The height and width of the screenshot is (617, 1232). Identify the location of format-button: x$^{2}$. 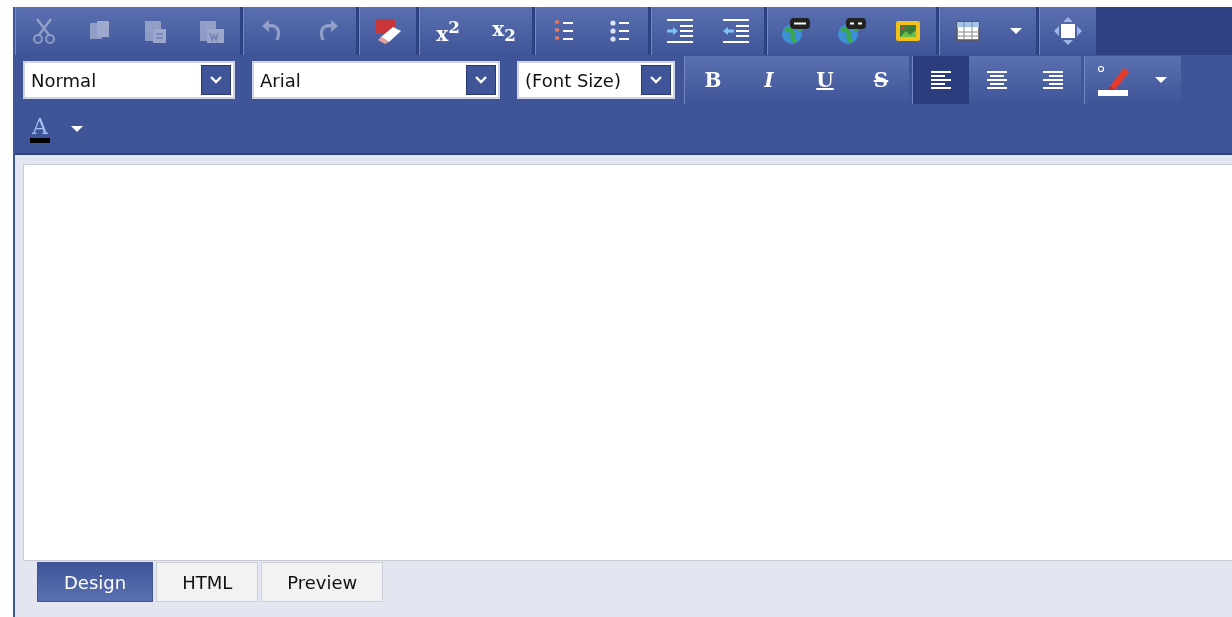
(448, 31).